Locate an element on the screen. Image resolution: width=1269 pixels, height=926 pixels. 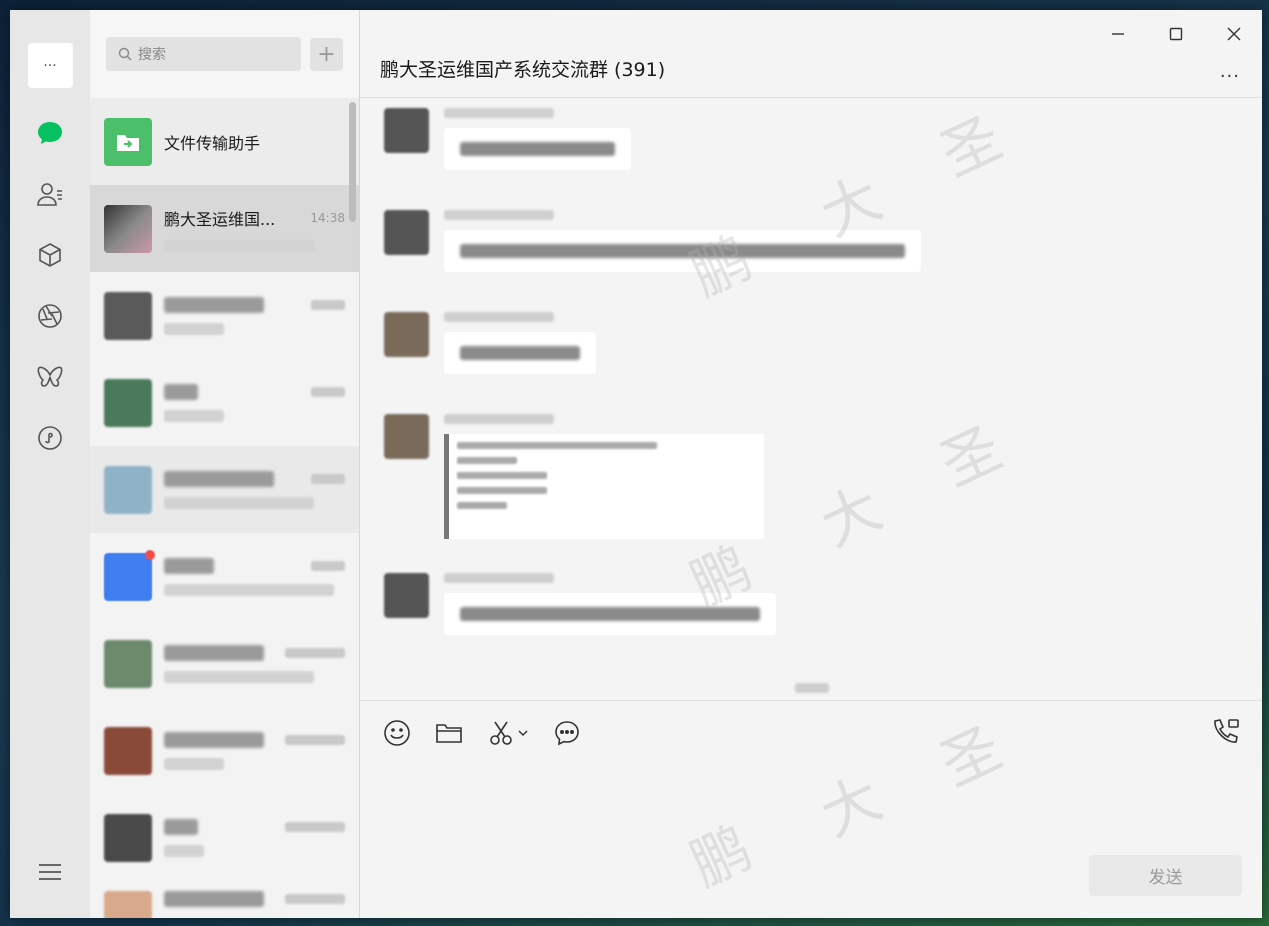
minimize-icon is located at coordinates (1118, 34).